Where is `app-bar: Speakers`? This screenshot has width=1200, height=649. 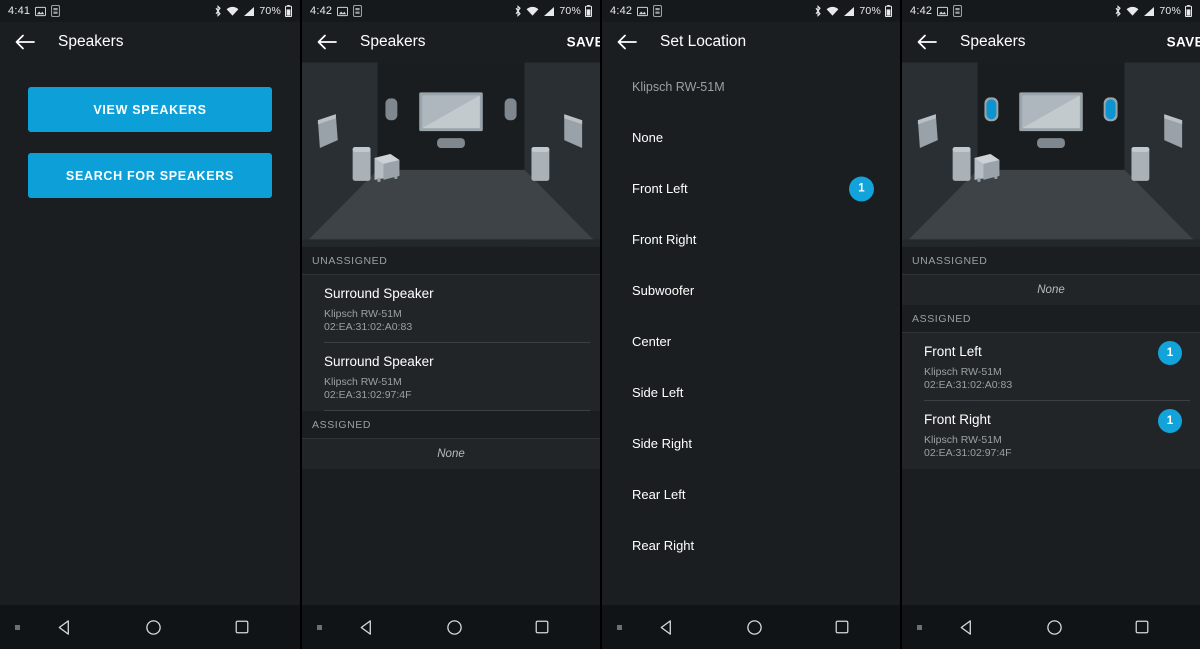
app-bar: Speakers is located at coordinates (150, 42).